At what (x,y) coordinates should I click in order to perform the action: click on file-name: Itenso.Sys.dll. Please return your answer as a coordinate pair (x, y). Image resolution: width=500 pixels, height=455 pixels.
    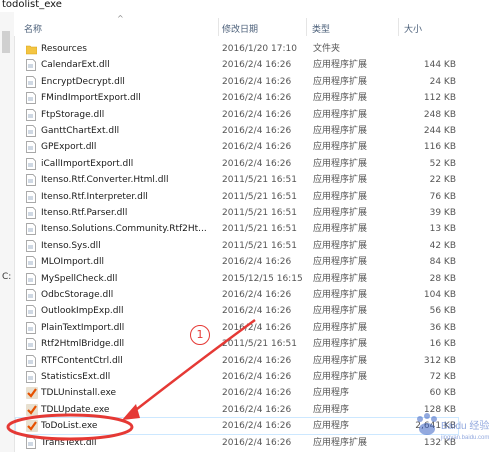
    Looking at the image, I should click on (71, 245).